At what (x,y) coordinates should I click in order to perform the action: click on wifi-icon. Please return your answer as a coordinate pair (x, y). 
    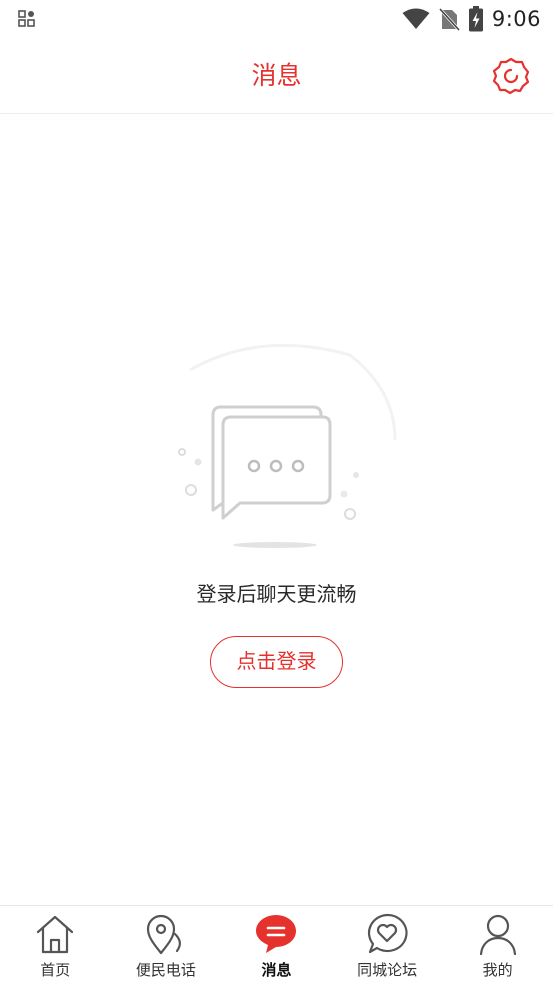
    Looking at the image, I should click on (416, 18).